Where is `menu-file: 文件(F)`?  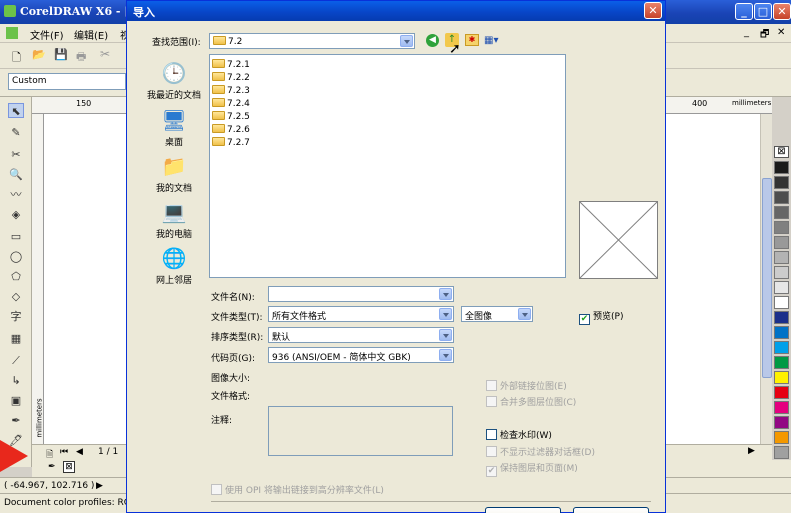
menu-file: 文件(F) is located at coordinates (47, 34).